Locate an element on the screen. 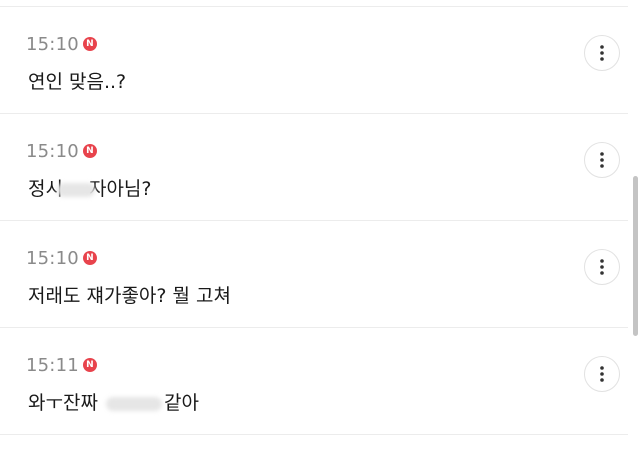 The width and height of the screenshot is (640, 450). comment-text: 저래도 쟤가좋아? 뭘 고쳐 is located at coordinates (130, 296).